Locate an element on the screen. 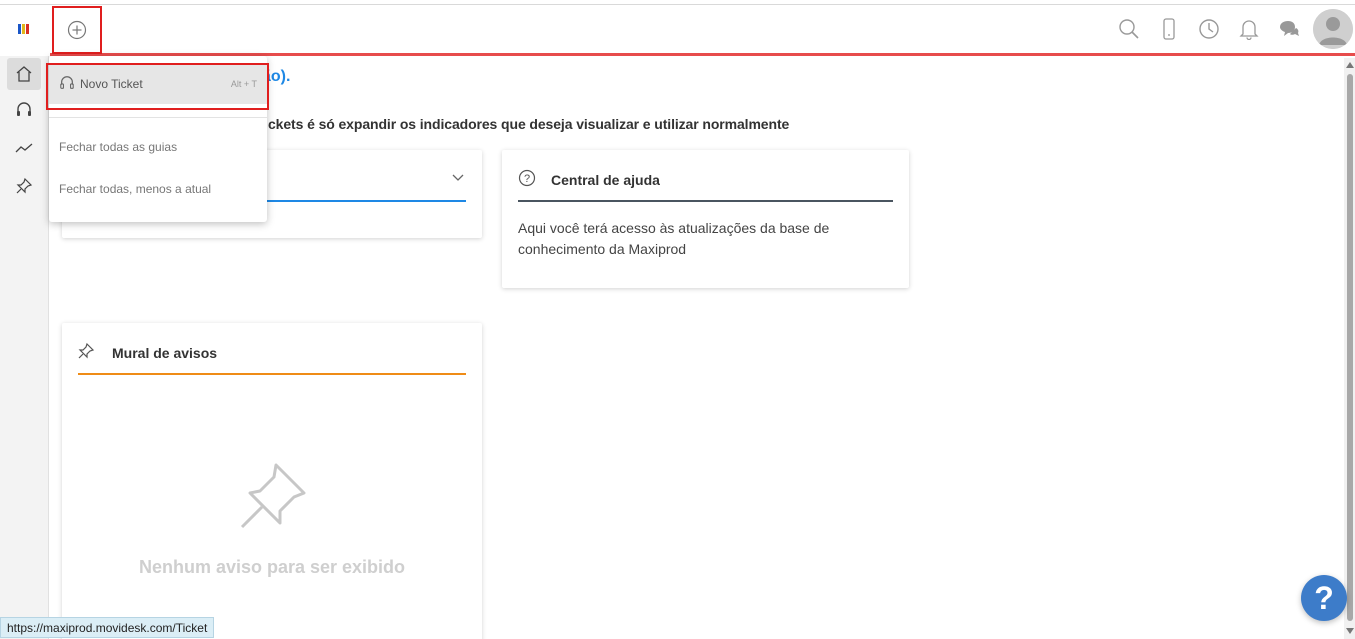 The height and width of the screenshot is (639, 1355). user-avatar-icon is located at coordinates (1333, 29).